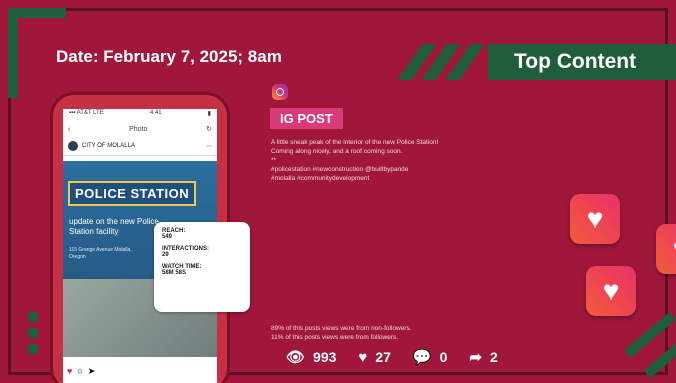  What do you see at coordinates (296, 357) in the screenshot?
I see `eye-icon: 👁` at bounding box center [296, 357].